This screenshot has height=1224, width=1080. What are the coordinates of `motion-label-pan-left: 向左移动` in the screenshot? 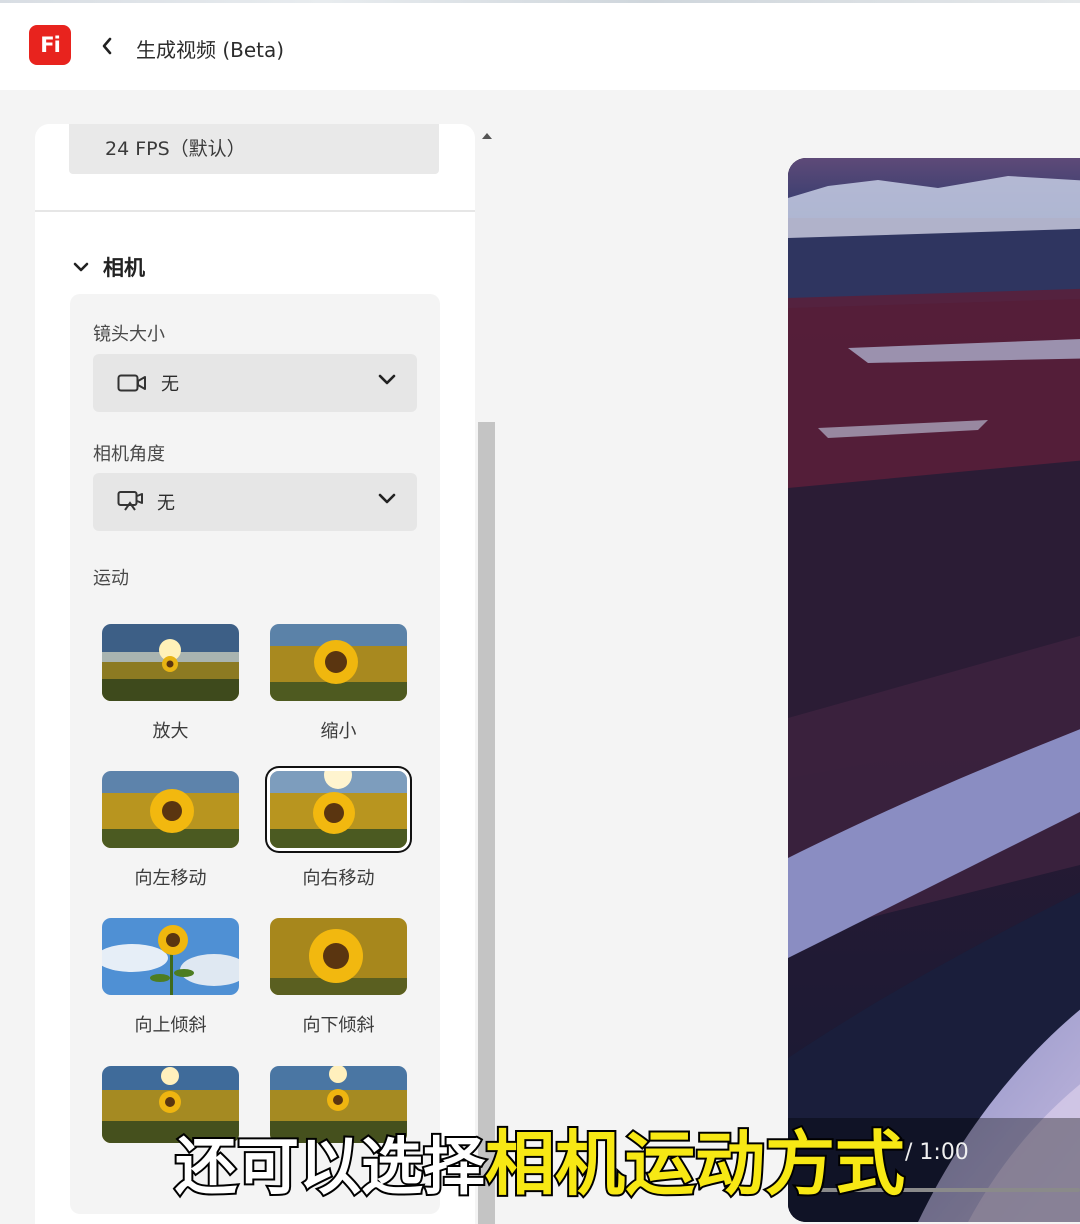 It's located at (170, 878).